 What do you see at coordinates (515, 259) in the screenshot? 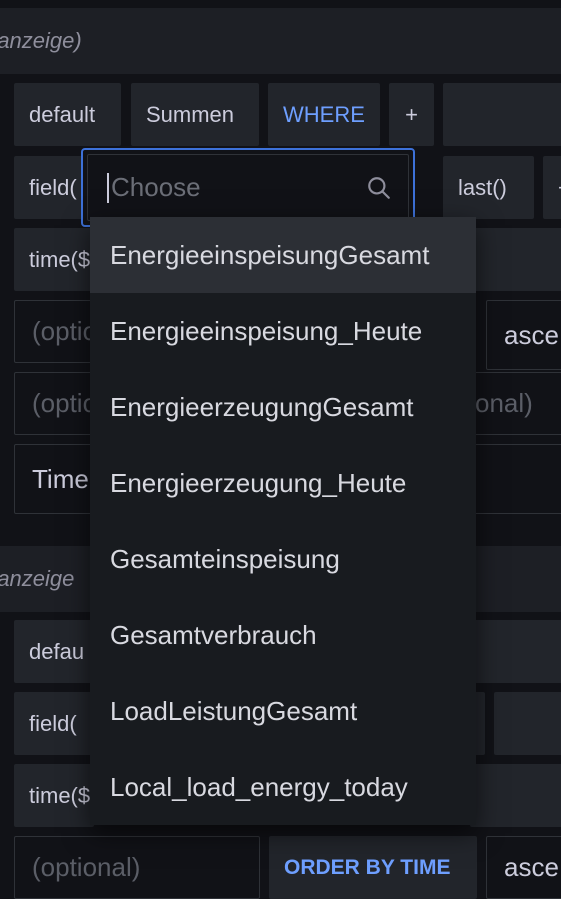
I see `group-by-filler` at bounding box center [515, 259].